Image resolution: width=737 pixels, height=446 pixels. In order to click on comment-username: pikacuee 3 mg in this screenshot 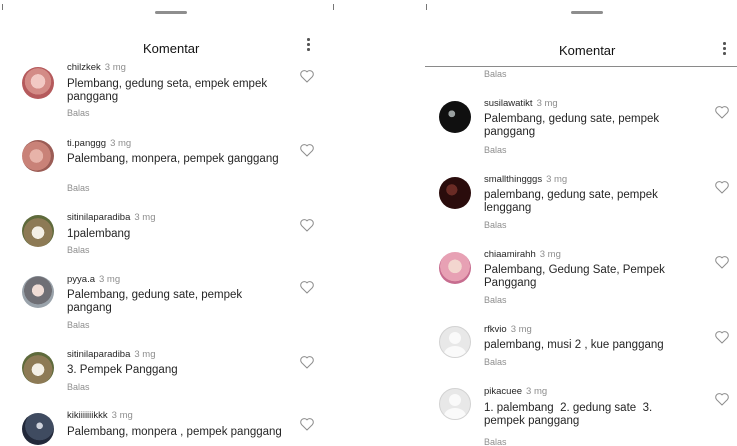, I will do `click(515, 391)`.